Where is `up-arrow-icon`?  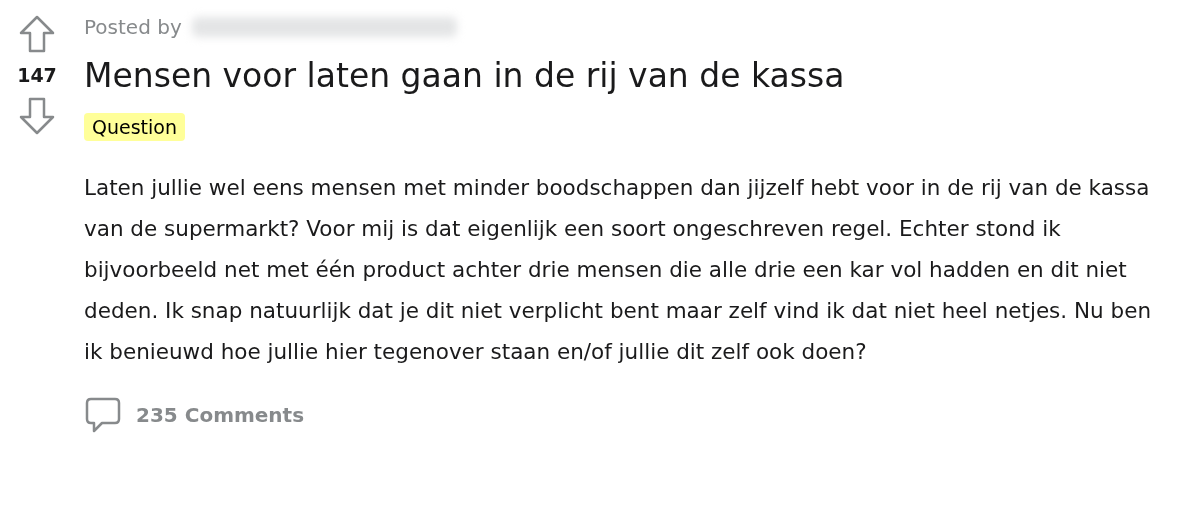 up-arrow-icon is located at coordinates (37, 34).